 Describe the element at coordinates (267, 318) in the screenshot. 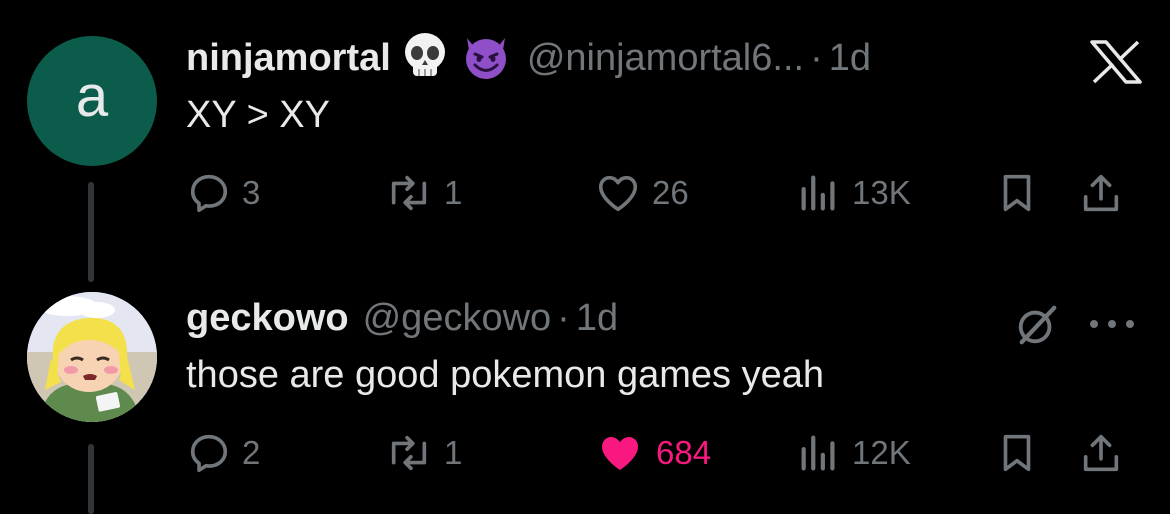

I see `display-name: geckowo` at that location.